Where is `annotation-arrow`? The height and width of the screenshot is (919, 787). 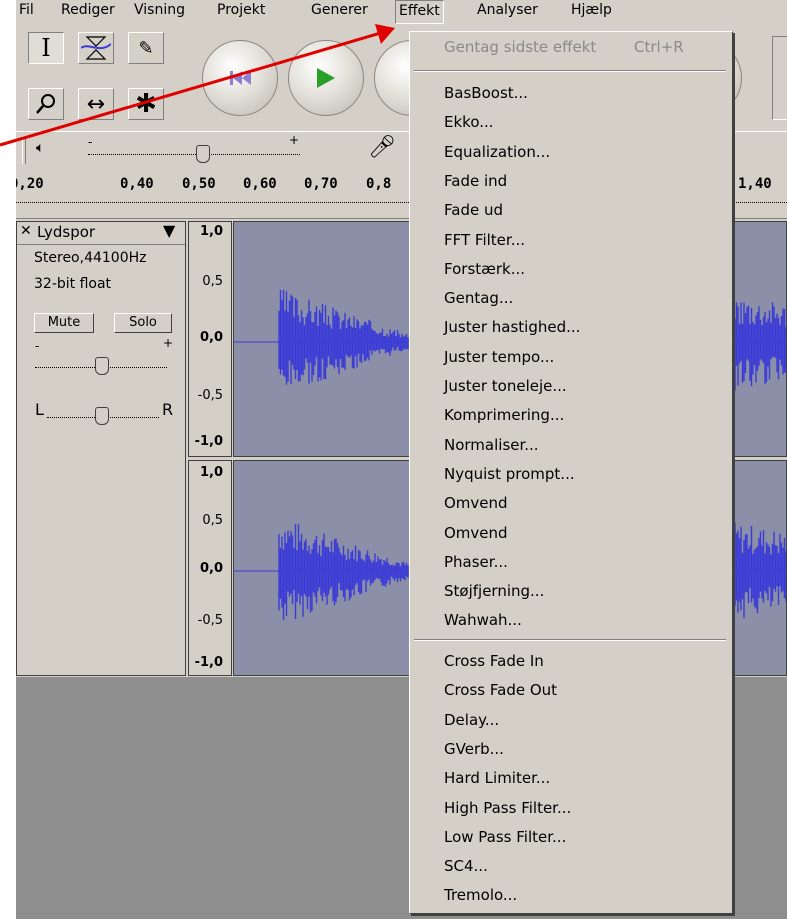
annotation-arrow is located at coordinates (197, 85).